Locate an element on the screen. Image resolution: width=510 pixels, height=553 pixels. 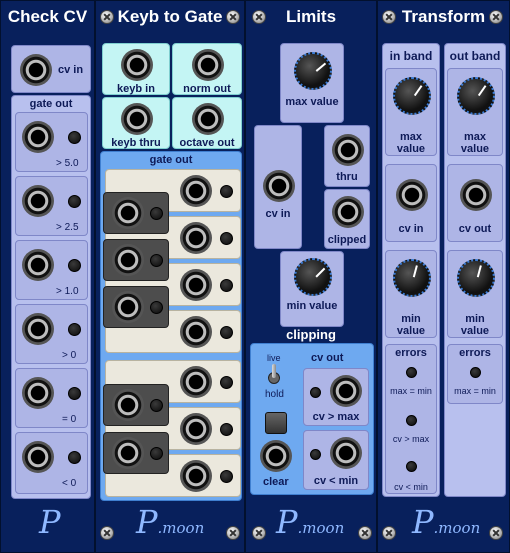
live-hold-toggle is located at coordinates (274, 376).